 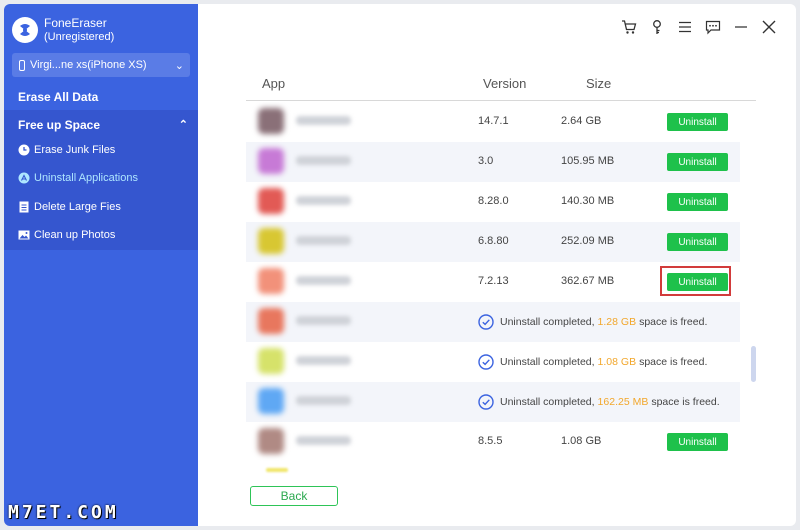 I want to click on table-row: 8.28.0 140.30 MB Uninstall, so click(x=493, y=202).